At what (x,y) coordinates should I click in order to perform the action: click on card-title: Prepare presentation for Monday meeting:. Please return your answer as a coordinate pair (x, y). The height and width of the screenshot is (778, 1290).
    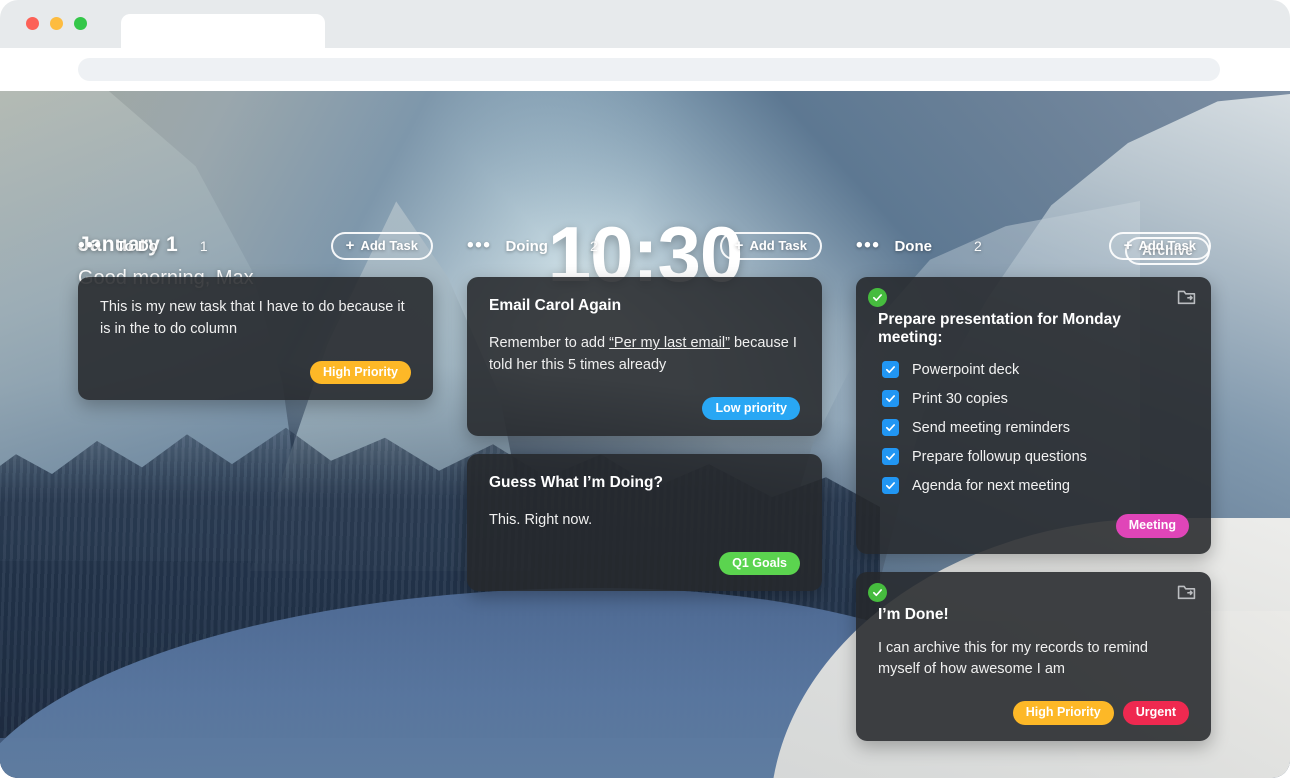
    Looking at the image, I should click on (999, 328).